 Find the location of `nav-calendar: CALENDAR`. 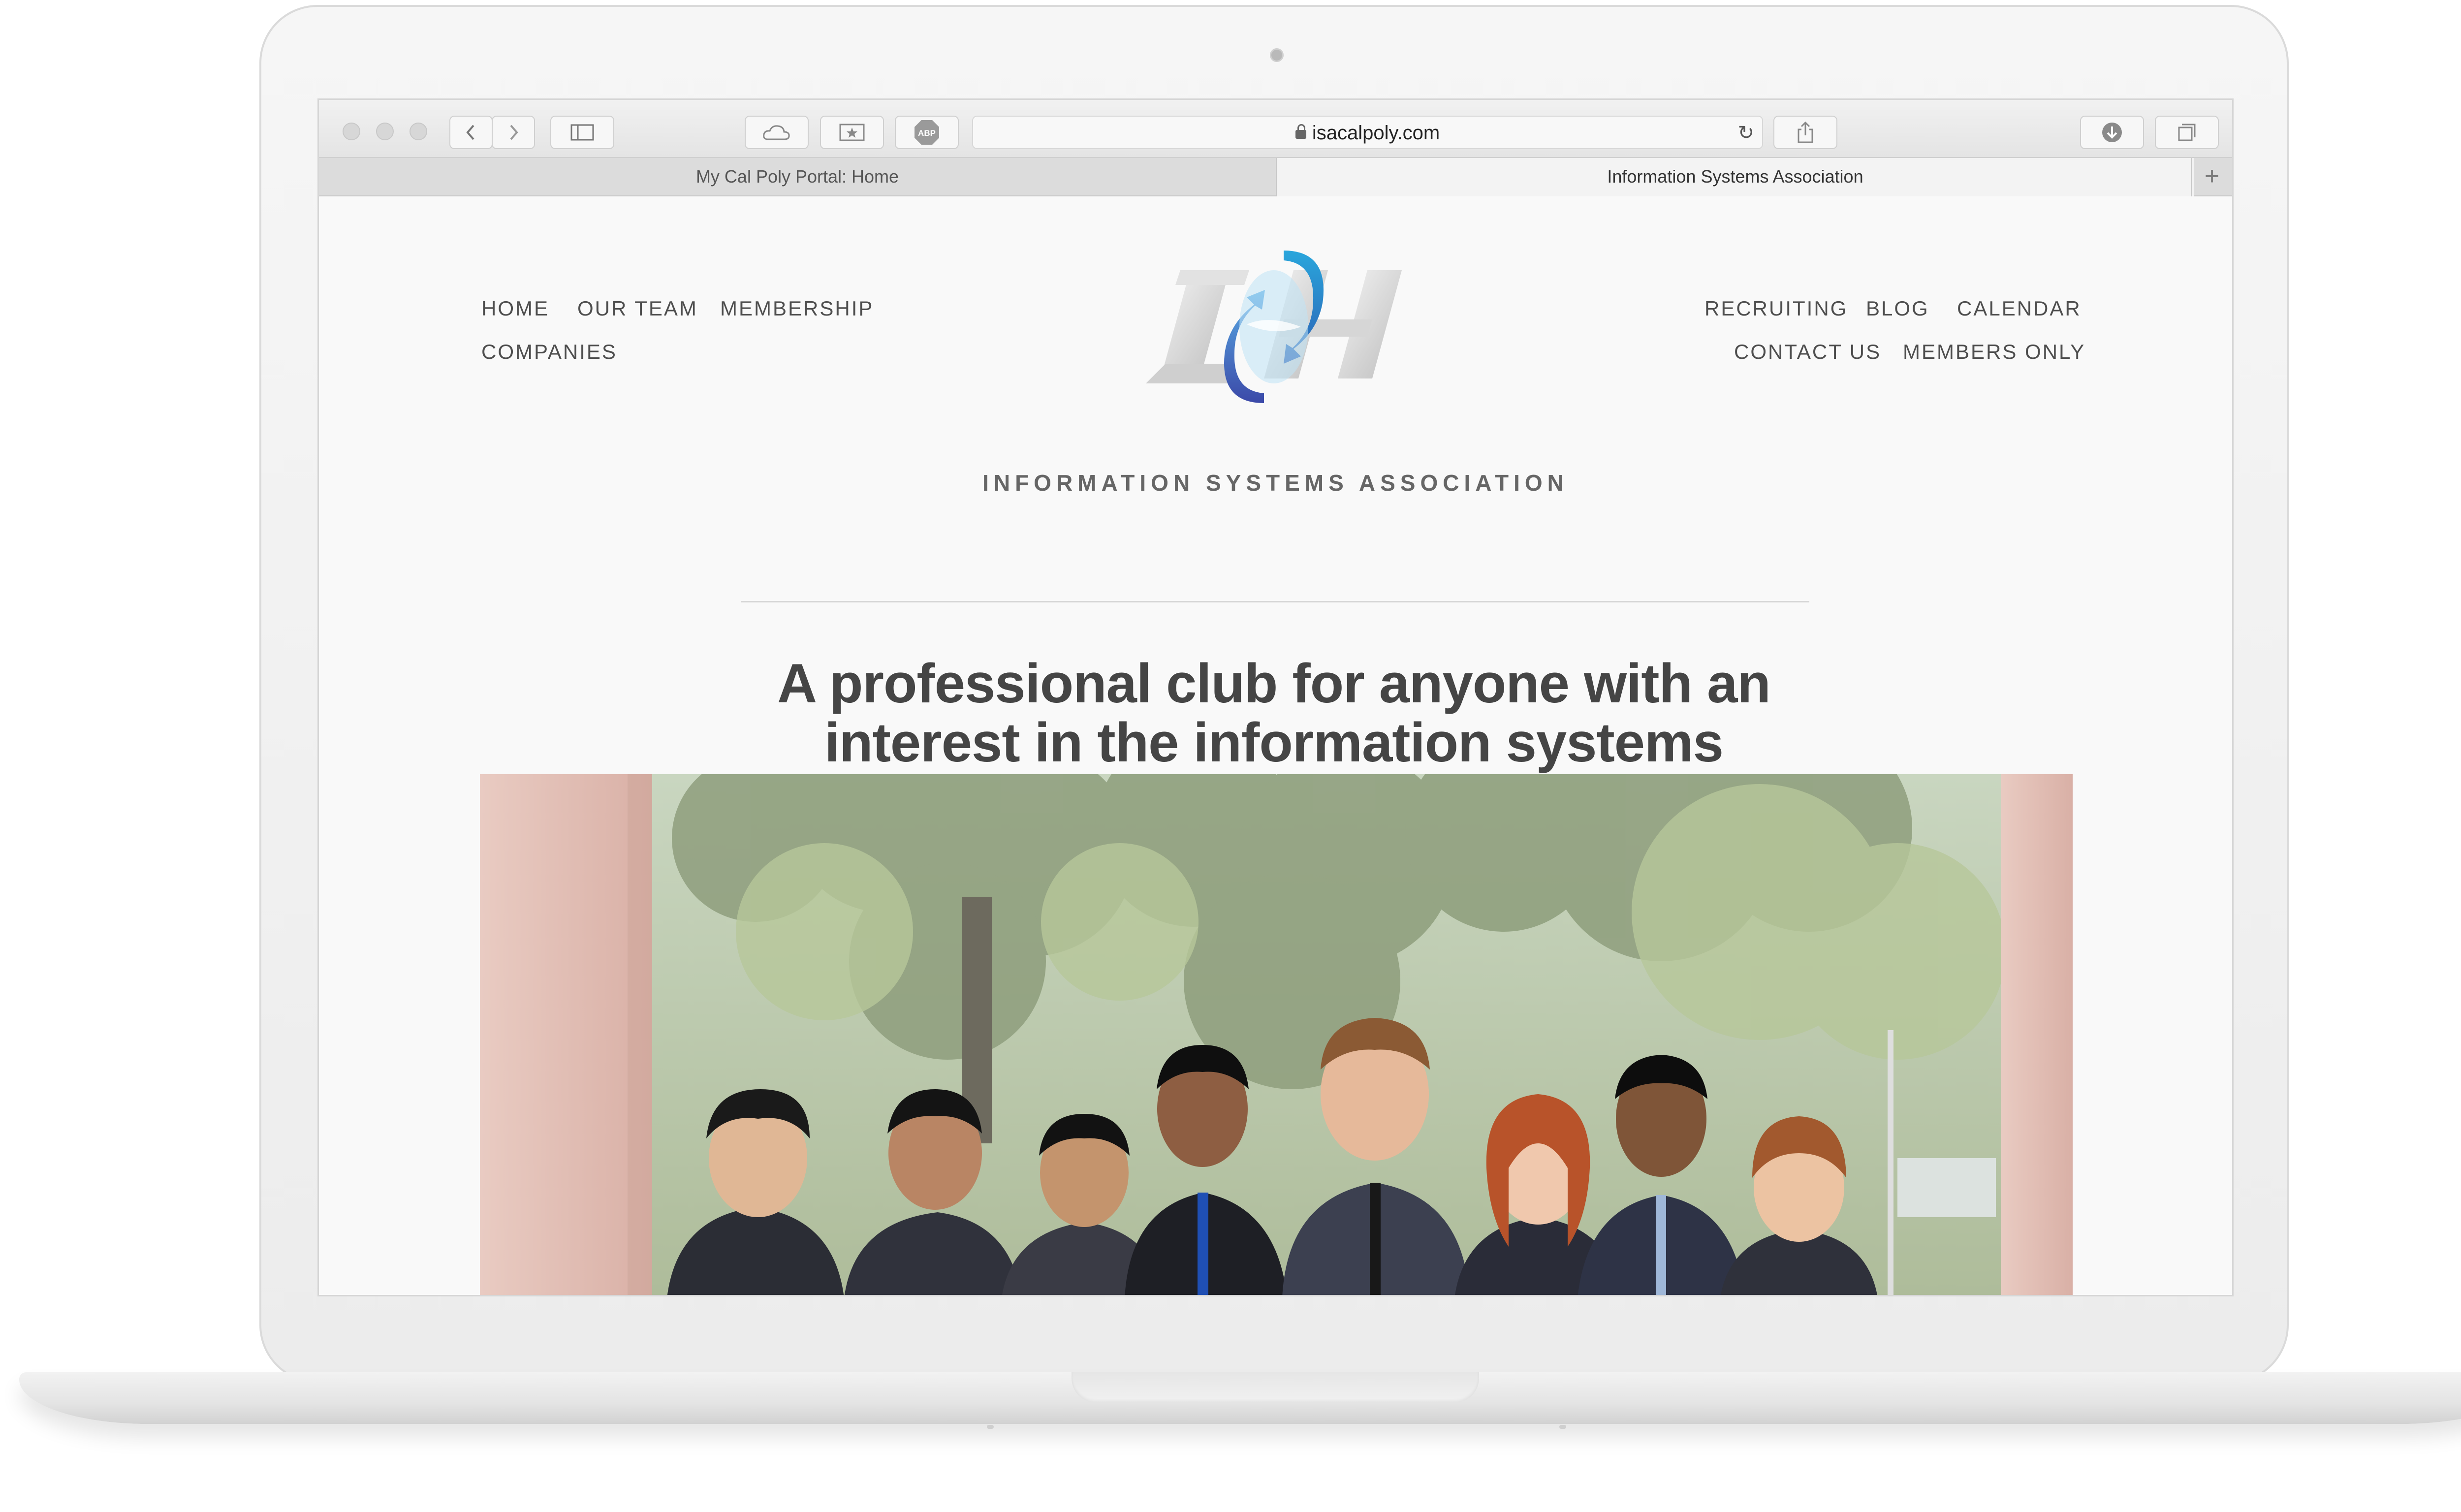

nav-calendar: CALENDAR is located at coordinates (2019, 308).